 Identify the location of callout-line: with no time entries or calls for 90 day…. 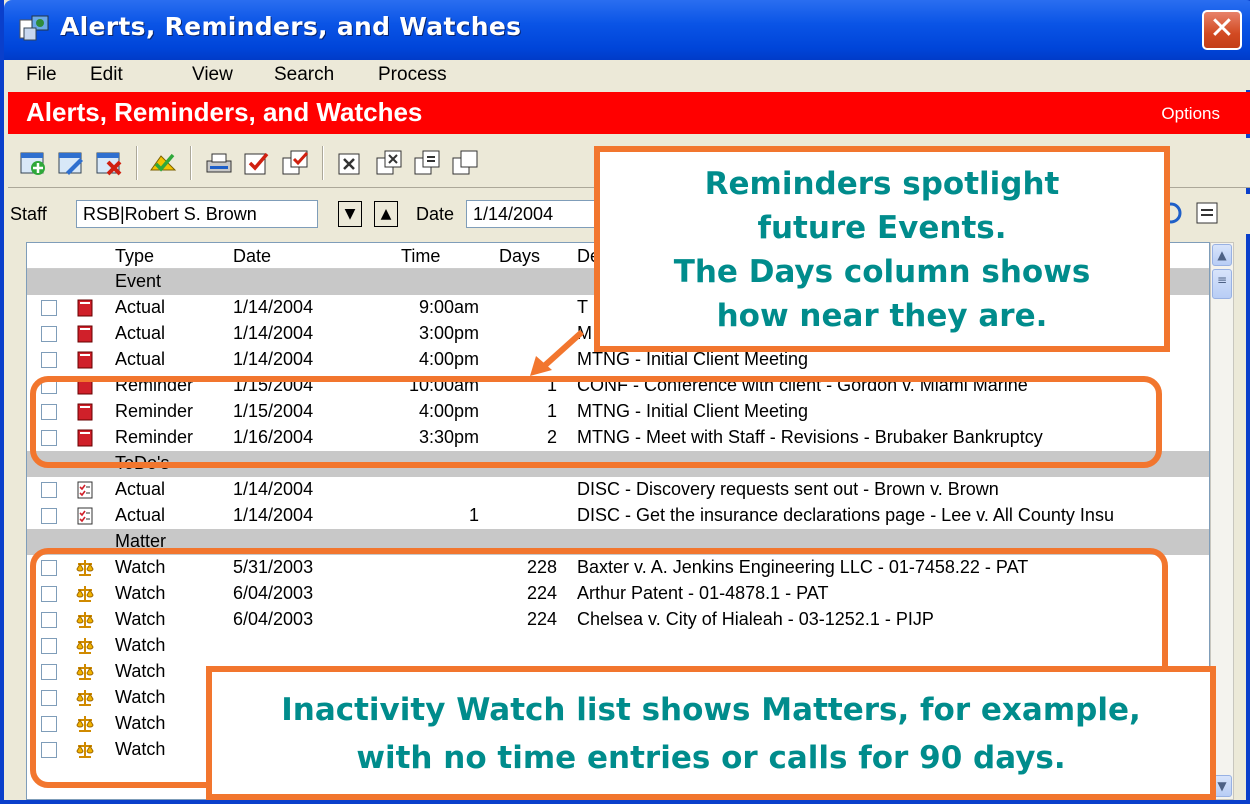
(711, 758).